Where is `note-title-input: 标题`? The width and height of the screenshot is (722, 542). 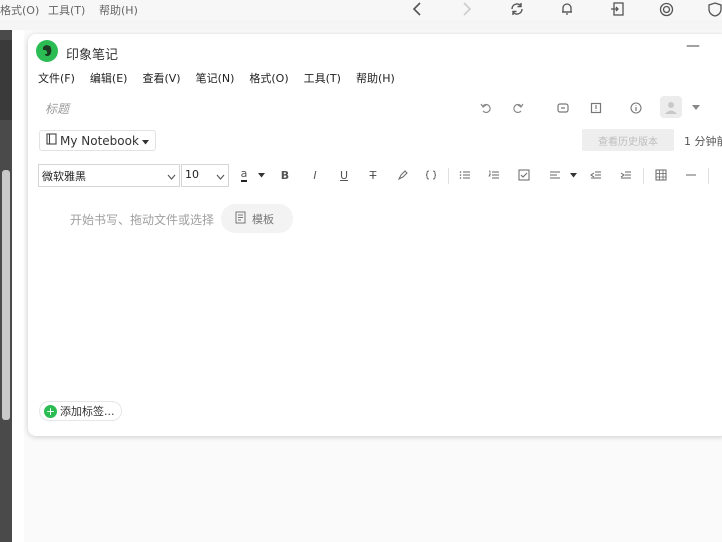 note-title-input: 标题 is located at coordinates (57, 108).